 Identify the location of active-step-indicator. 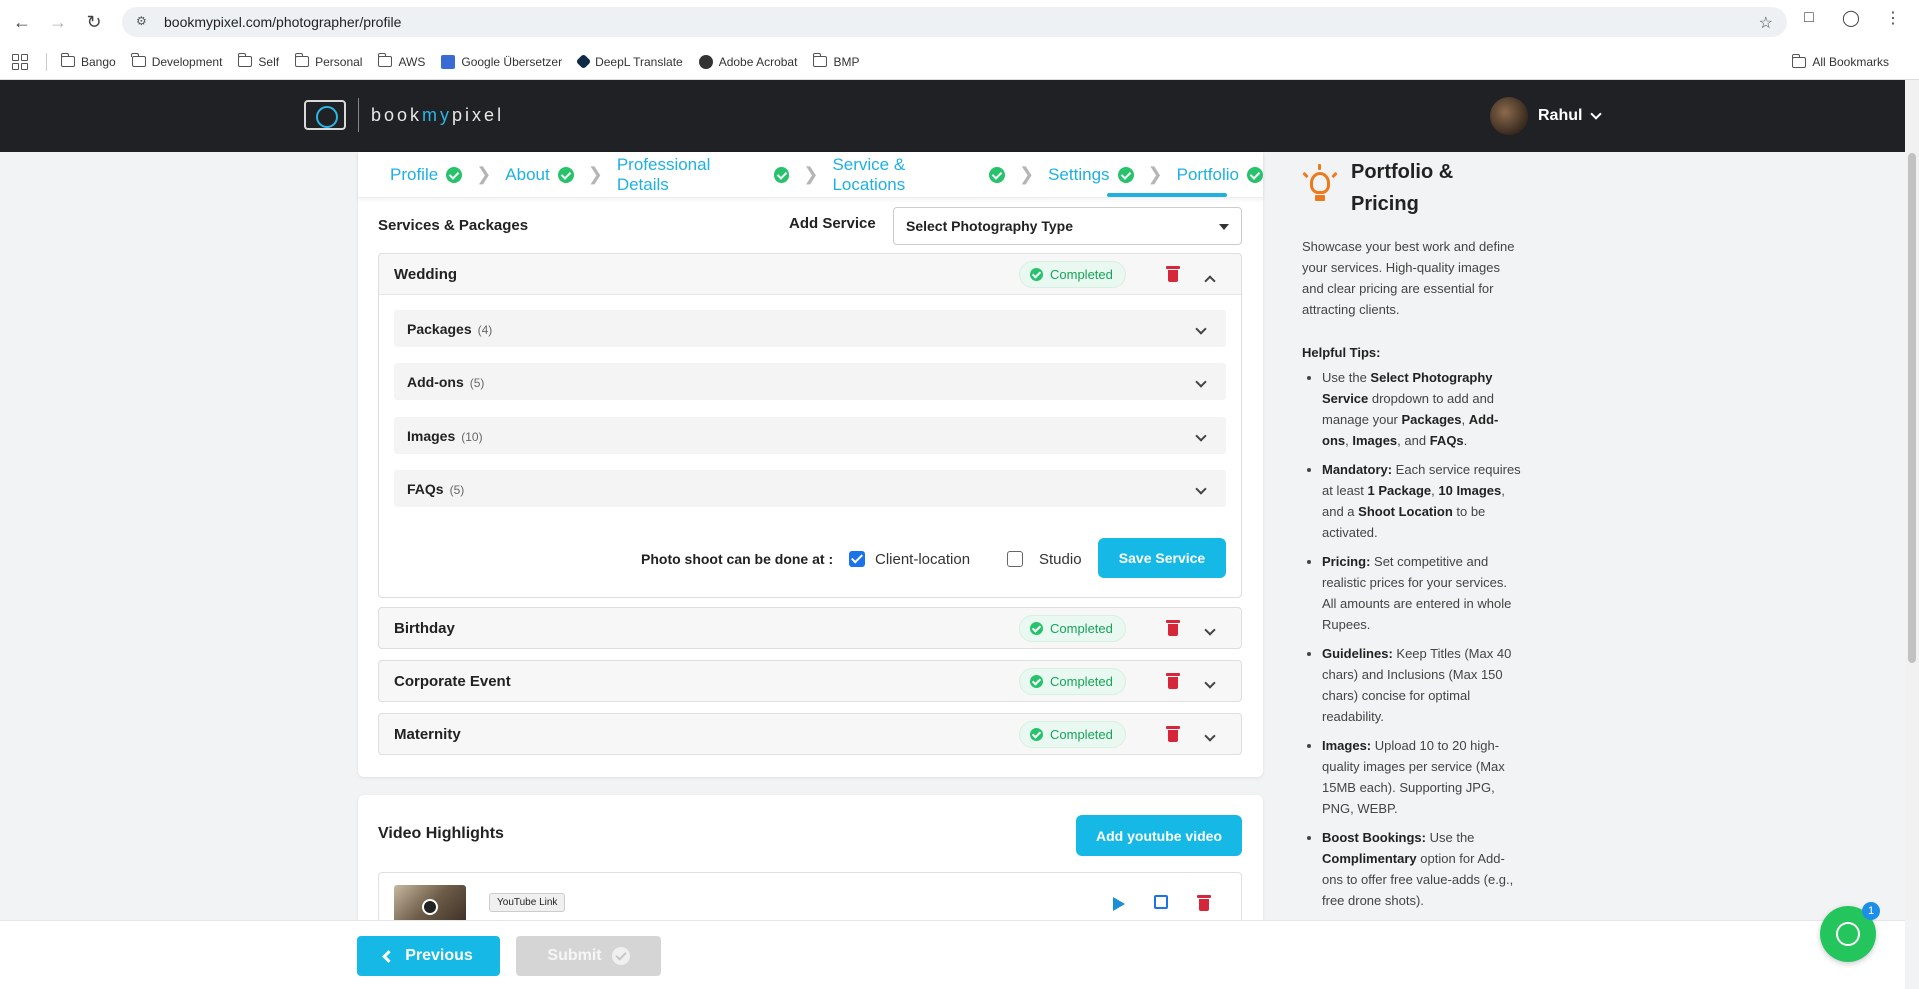
(1167, 195).